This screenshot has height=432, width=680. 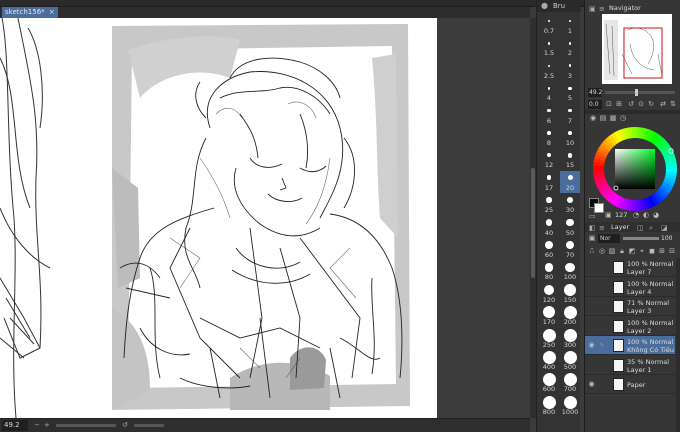 I want to click on brush-size-option: 2.5, so click(x=549, y=70).